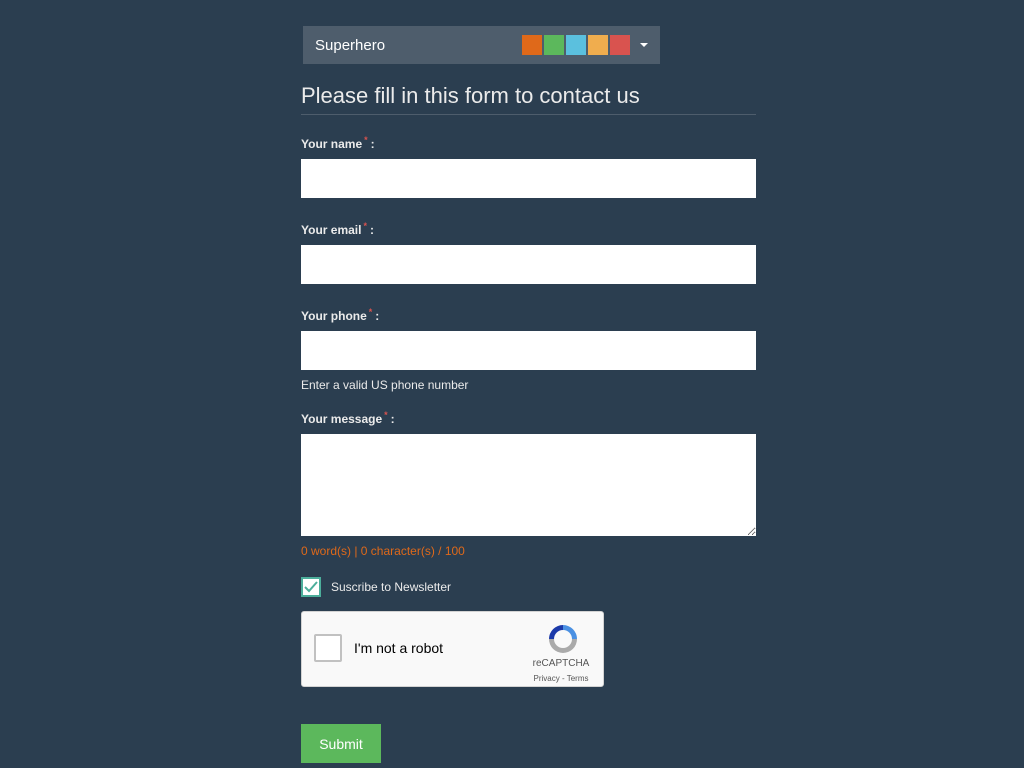 The height and width of the screenshot is (768, 1024). What do you see at coordinates (528, 143) in the screenshot?
I see `name-label-row: Your name * :` at bounding box center [528, 143].